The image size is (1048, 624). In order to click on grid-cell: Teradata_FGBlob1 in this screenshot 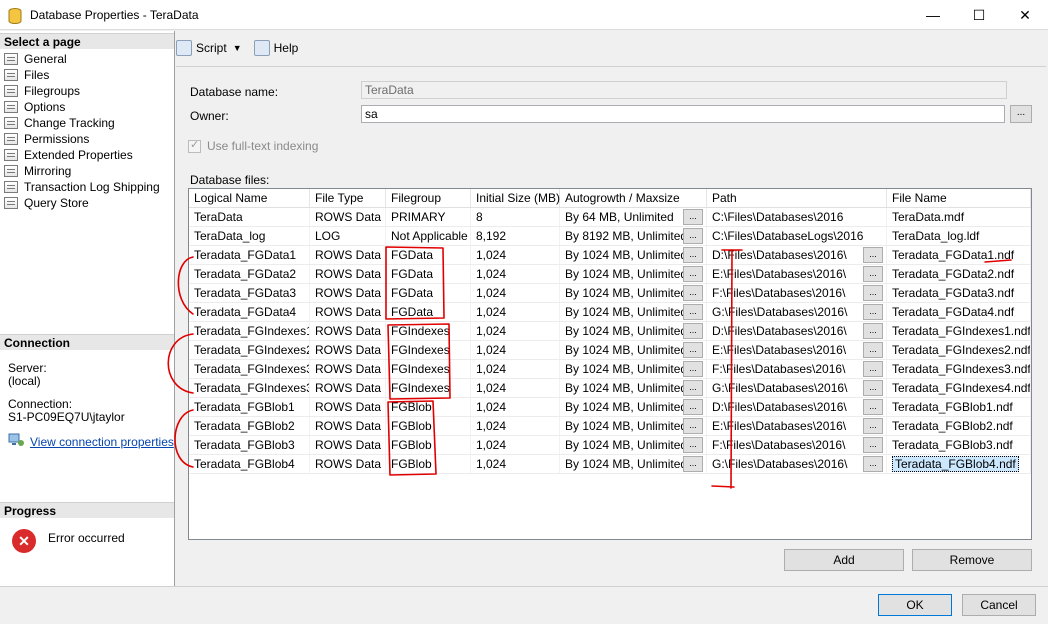, I will do `click(249, 407)`.